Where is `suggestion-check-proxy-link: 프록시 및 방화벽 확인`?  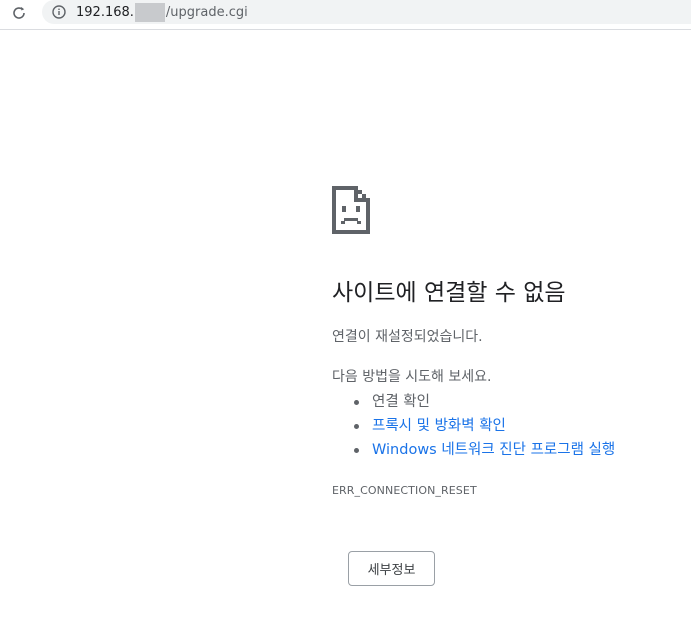 suggestion-check-proxy-link: 프록시 및 방화벽 확인 is located at coordinates (518, 426).